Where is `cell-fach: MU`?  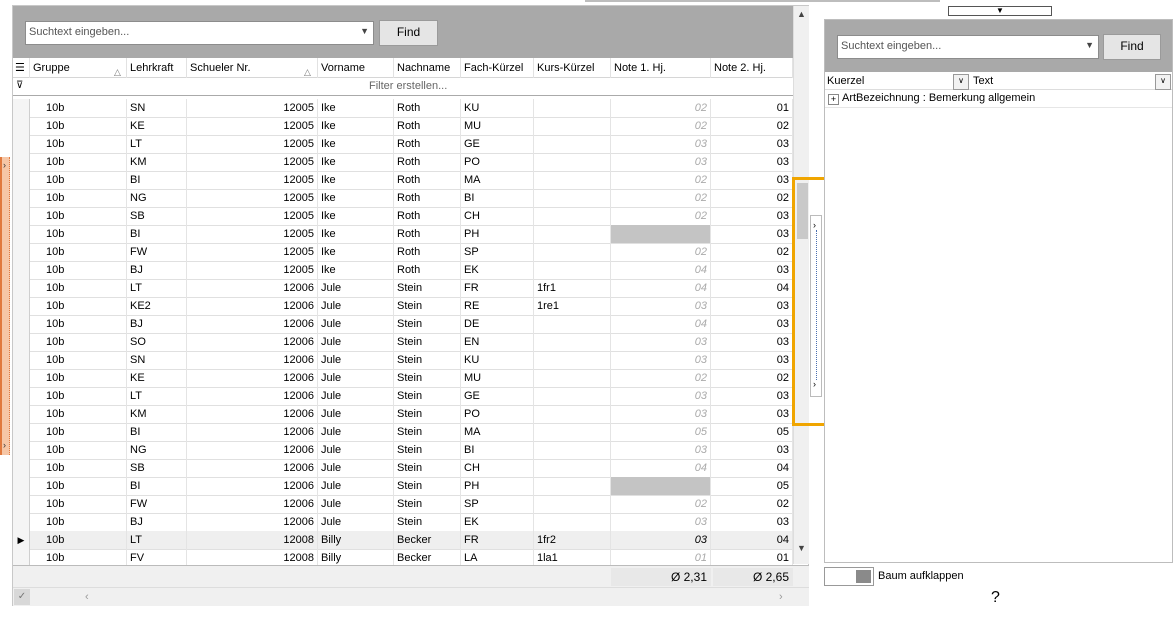 cell-fach: MU is located at coordinates (497, 126).